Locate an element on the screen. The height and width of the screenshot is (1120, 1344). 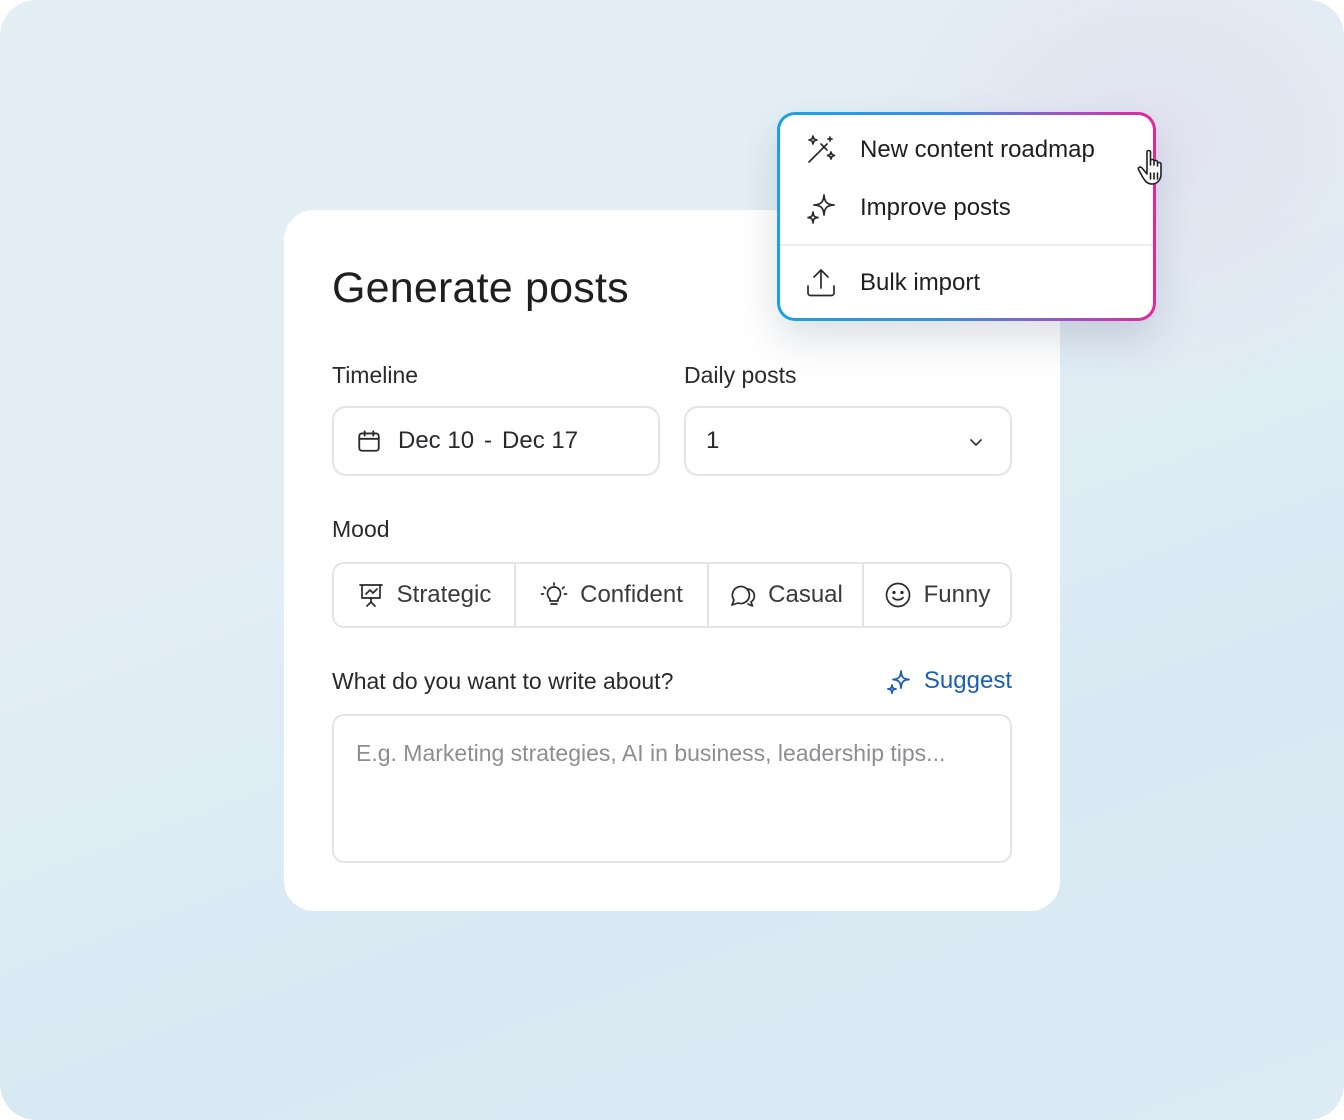
suggest-label: Suggest is located at coordinates (967, 680).